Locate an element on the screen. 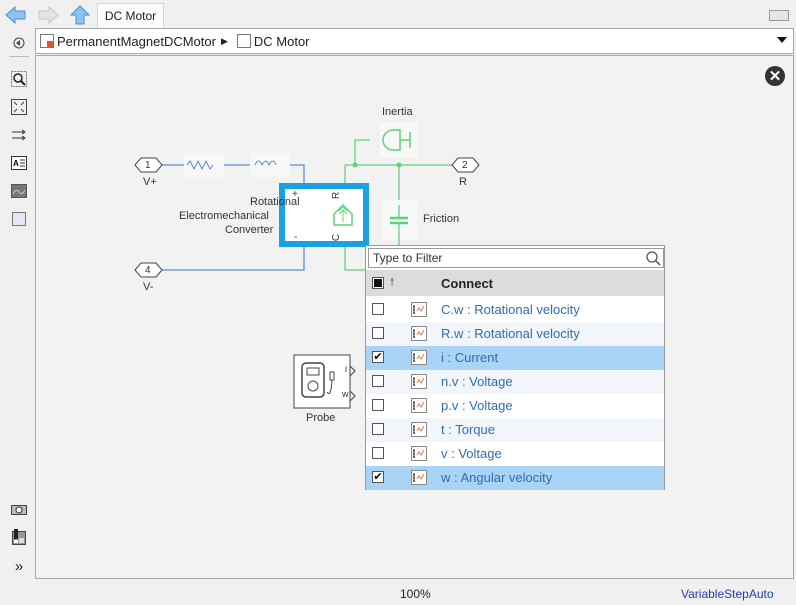  port-1-label: V+ is located at coordinates (150, 182).